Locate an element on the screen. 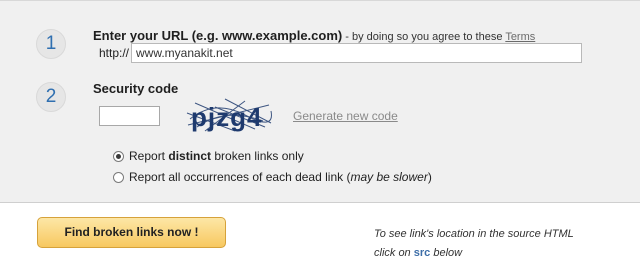 Image resolution: width=640 pixels, height=279 pixels. url-heading-label: Enter your URL (e.g. www.example.com) is located at coordinates (218, 35).